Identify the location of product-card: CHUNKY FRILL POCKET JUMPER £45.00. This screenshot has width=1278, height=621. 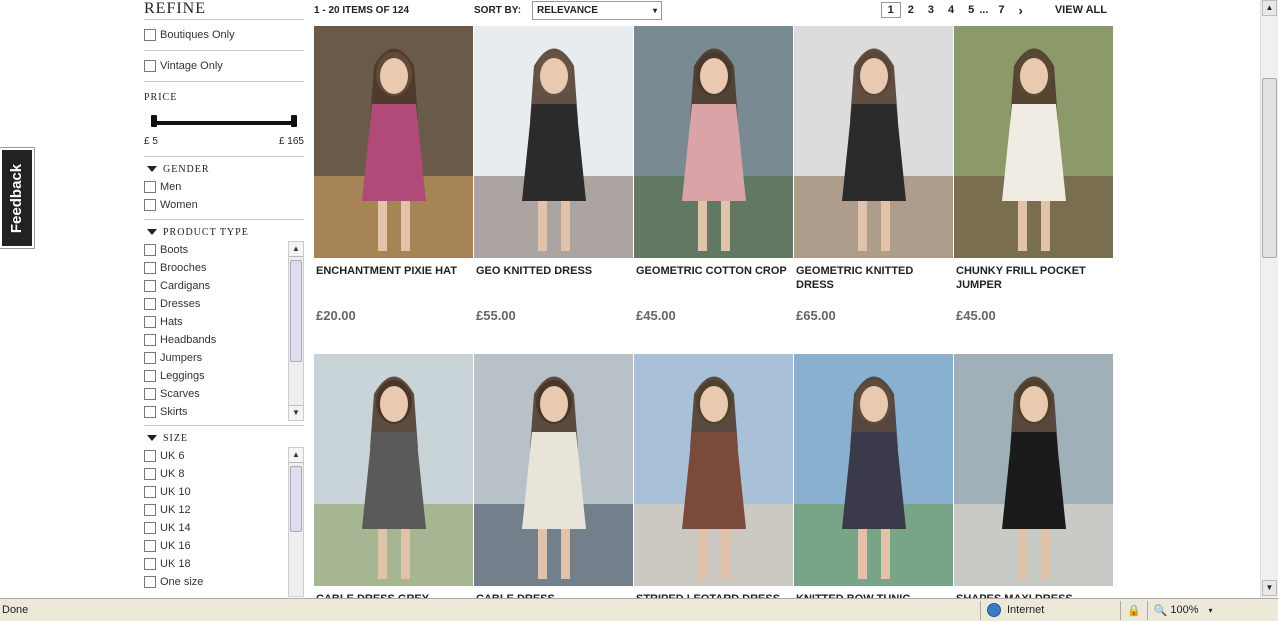
(1033, 174).